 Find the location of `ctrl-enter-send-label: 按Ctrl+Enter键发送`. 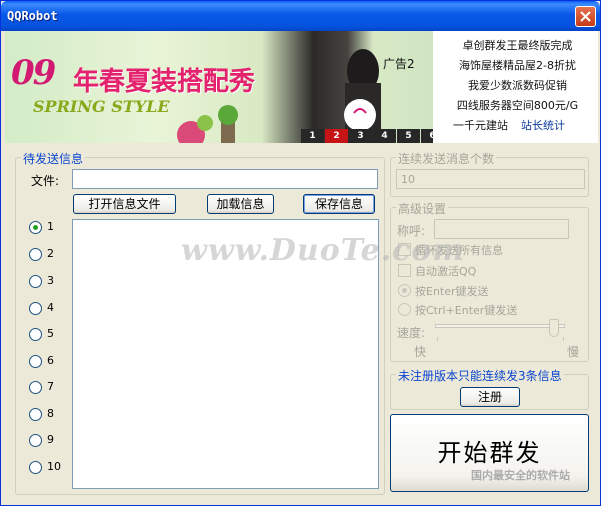

ctrl-enter-send-label: 按Ctrl+Enter键发送 is located at coordinates (466, 310).